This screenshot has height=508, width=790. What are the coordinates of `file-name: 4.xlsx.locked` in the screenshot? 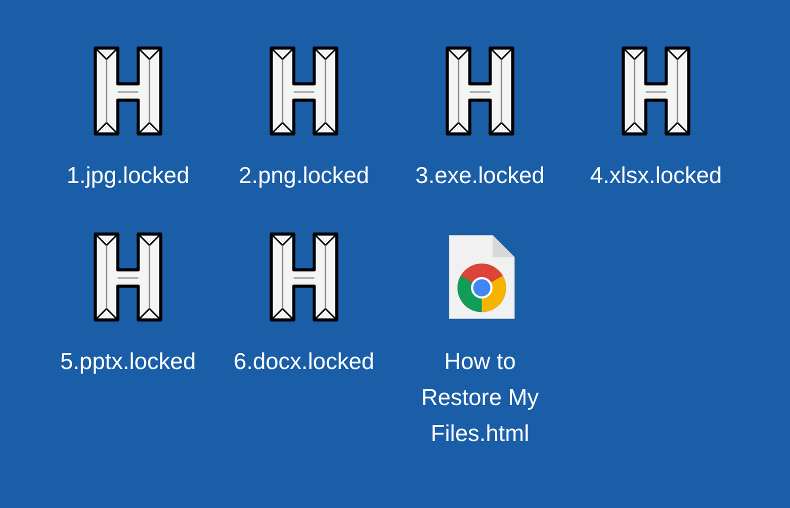 It's located at (656, 175).